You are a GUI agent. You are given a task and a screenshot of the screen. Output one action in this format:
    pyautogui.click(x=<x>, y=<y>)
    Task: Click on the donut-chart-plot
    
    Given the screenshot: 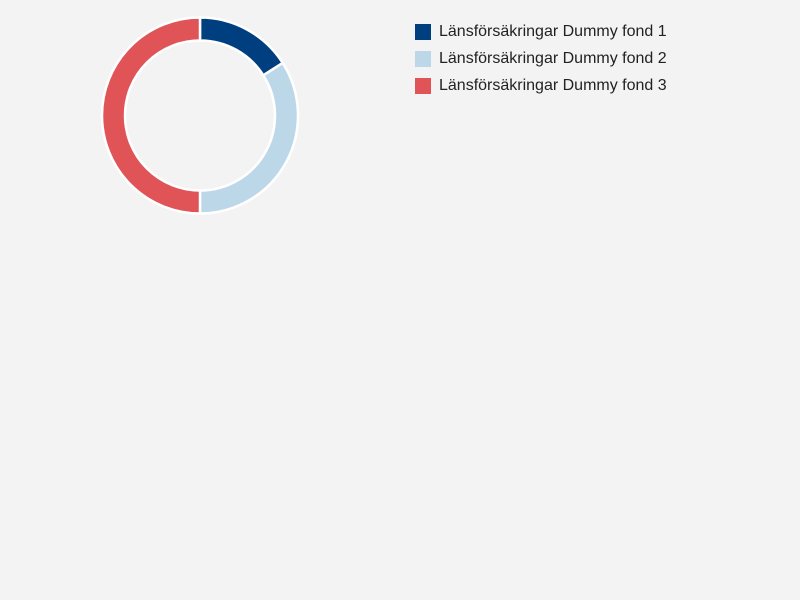 What is the action you would take?
    pyautogui.click(x=200, y=115)
    